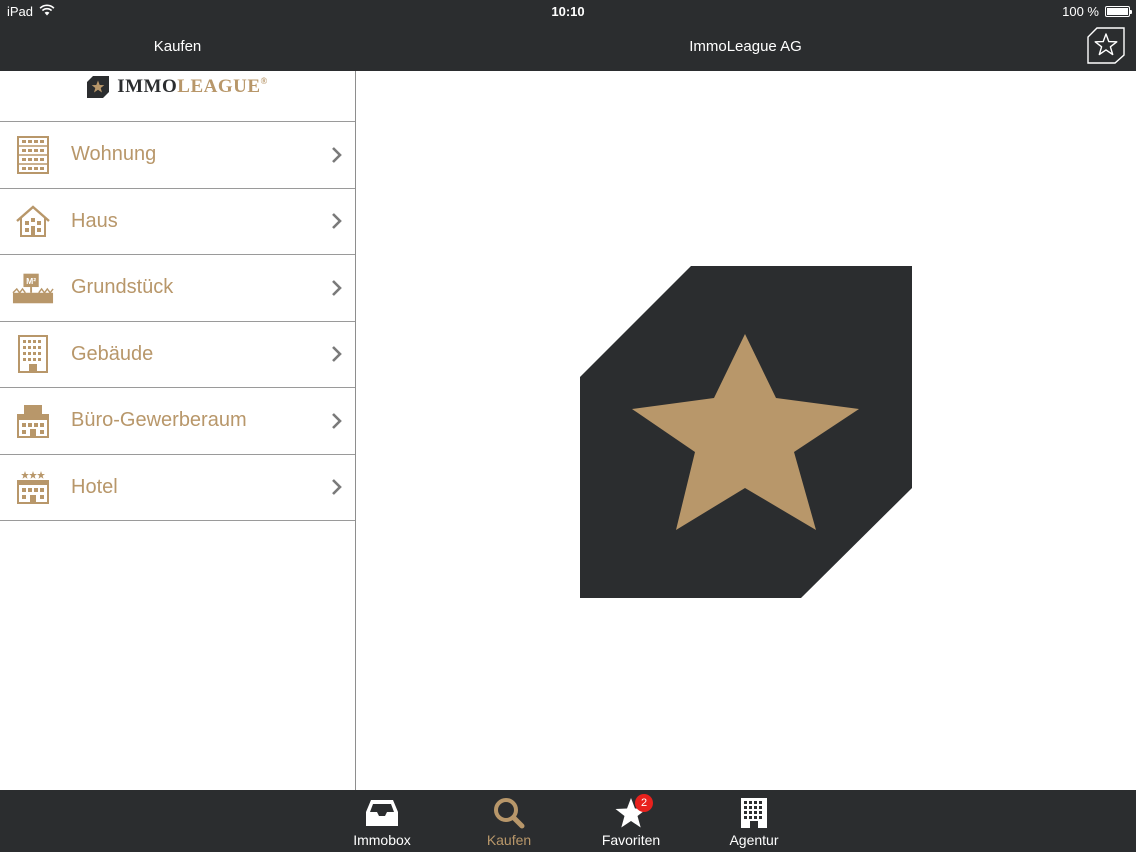  I want to click on menu-item-haus: Haus, so click(177, 222).